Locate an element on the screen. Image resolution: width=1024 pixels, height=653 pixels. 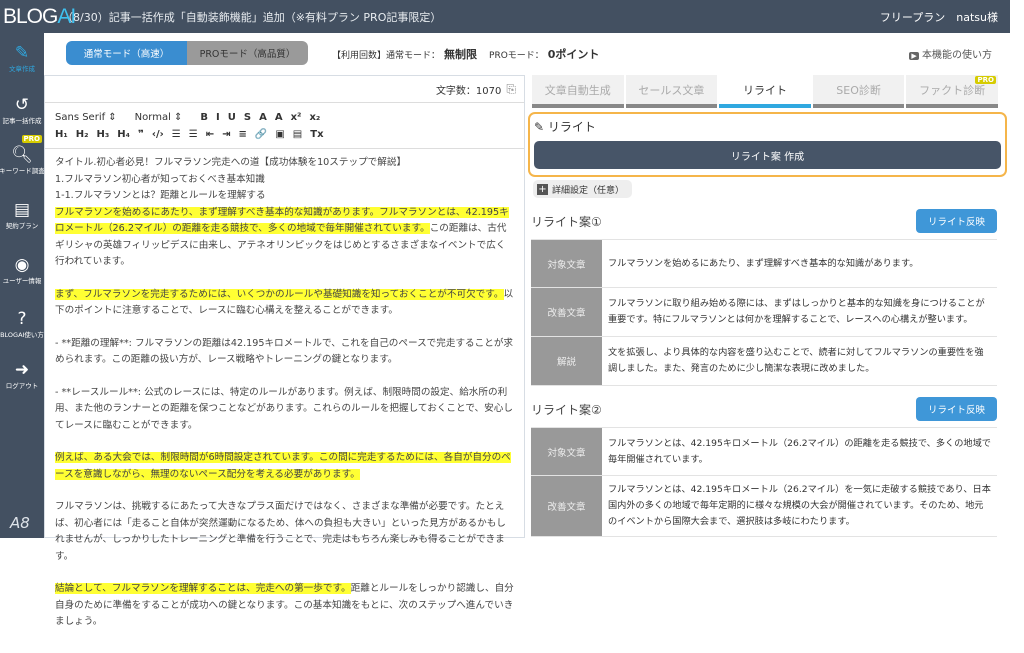
toolbar-button: ‹/› is located at coordinates (158, 134).